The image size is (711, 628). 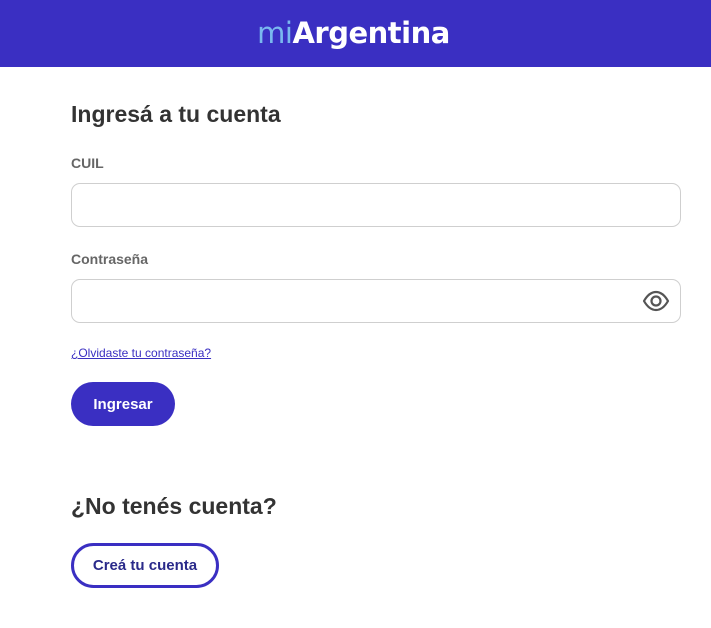 What do you see at coordinates (371, 33) in the screenshot?
I see `logo-main: Argentina` at bounding box center [371, 33].